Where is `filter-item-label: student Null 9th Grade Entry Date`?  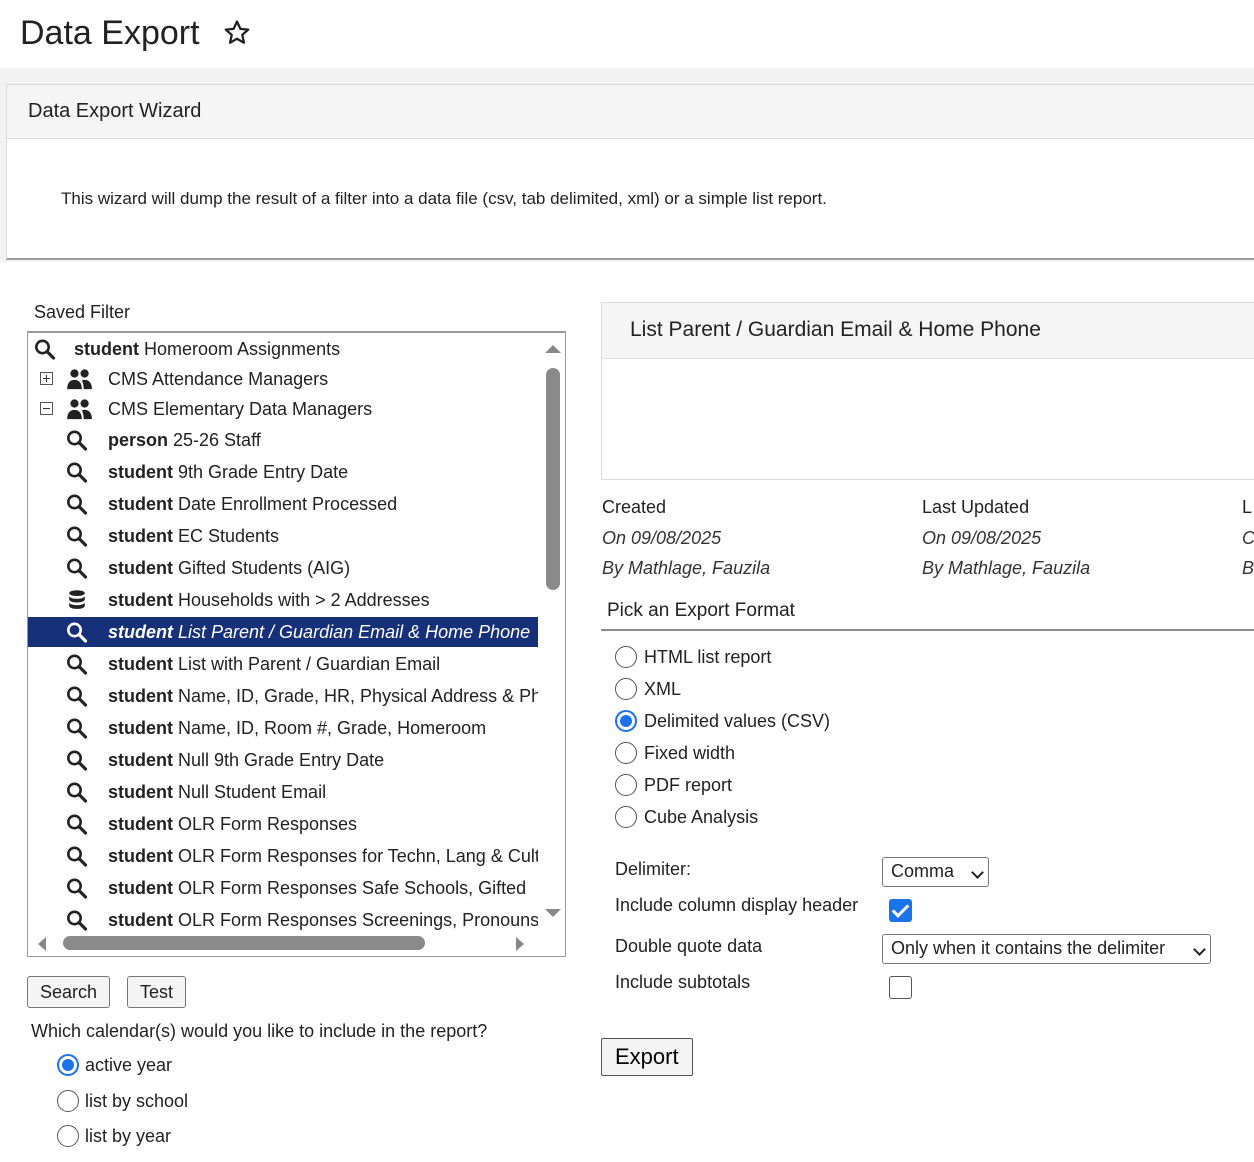
filter-item-label: student Null 9th Grade Entry Date is located at coordinates (246, 760).